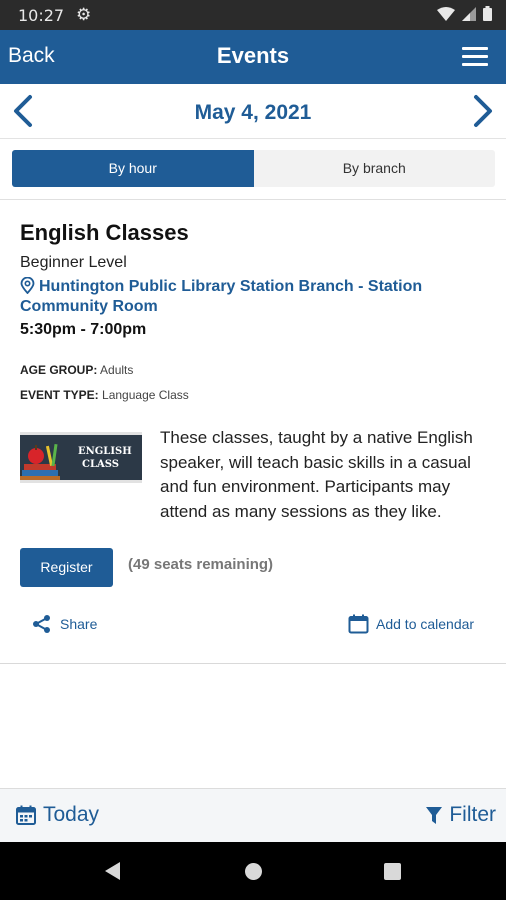 The height and width of the screenshot is (900, 506). I want to click on wifi-icon, so click(446, 13).